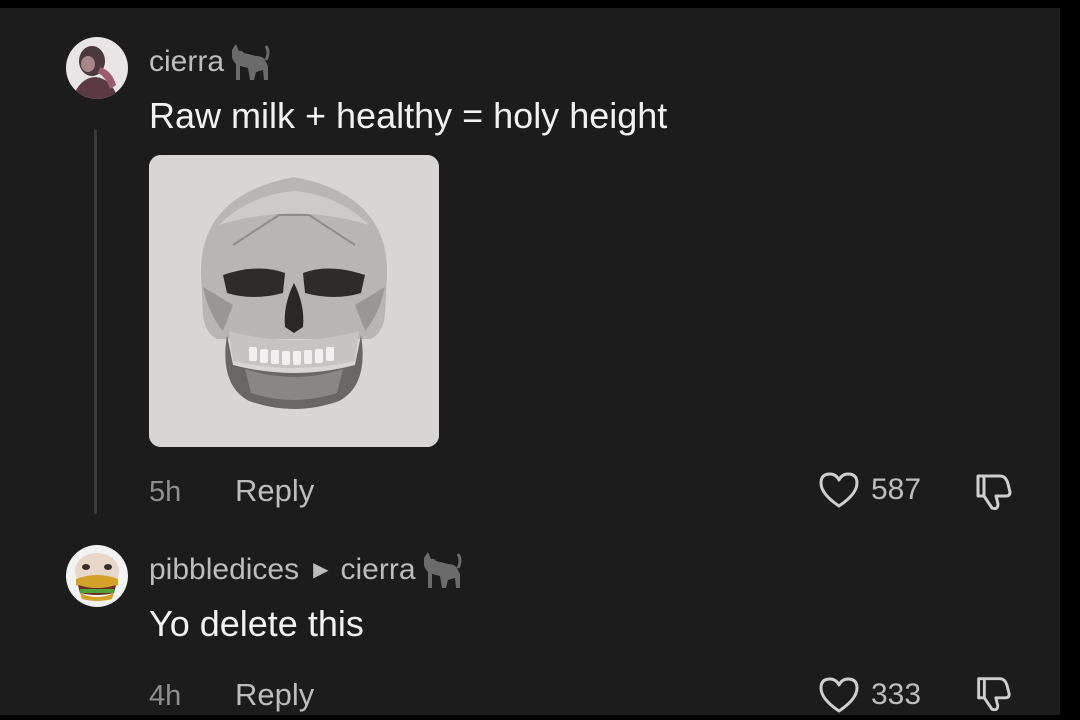 The width and height of the screenshot is (1080, 720). I want to click on comment-text: Raw milk + healthy = holy height, so click(408, 115).